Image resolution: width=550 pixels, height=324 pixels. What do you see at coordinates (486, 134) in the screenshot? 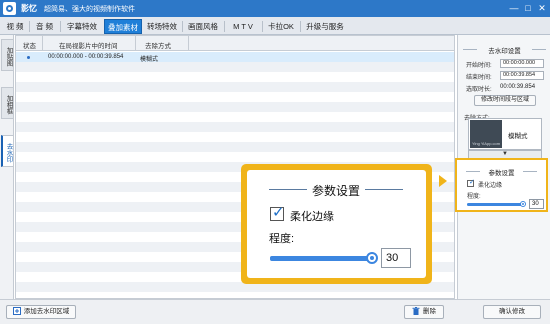
I see `blur-thumbnail: Ying YiApp.com` at bounding box center [486, 134].